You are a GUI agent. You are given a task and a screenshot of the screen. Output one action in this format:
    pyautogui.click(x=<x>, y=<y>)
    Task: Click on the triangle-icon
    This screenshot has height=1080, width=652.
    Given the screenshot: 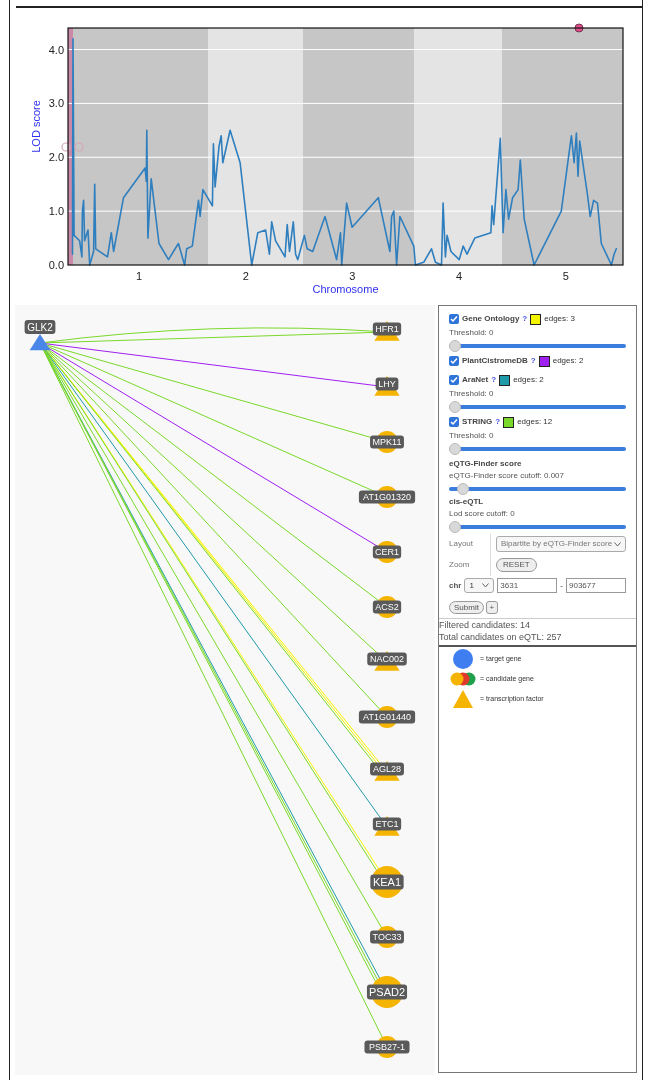 What is the action you would take?
    pyautogui.click(x=463, y=699)
    